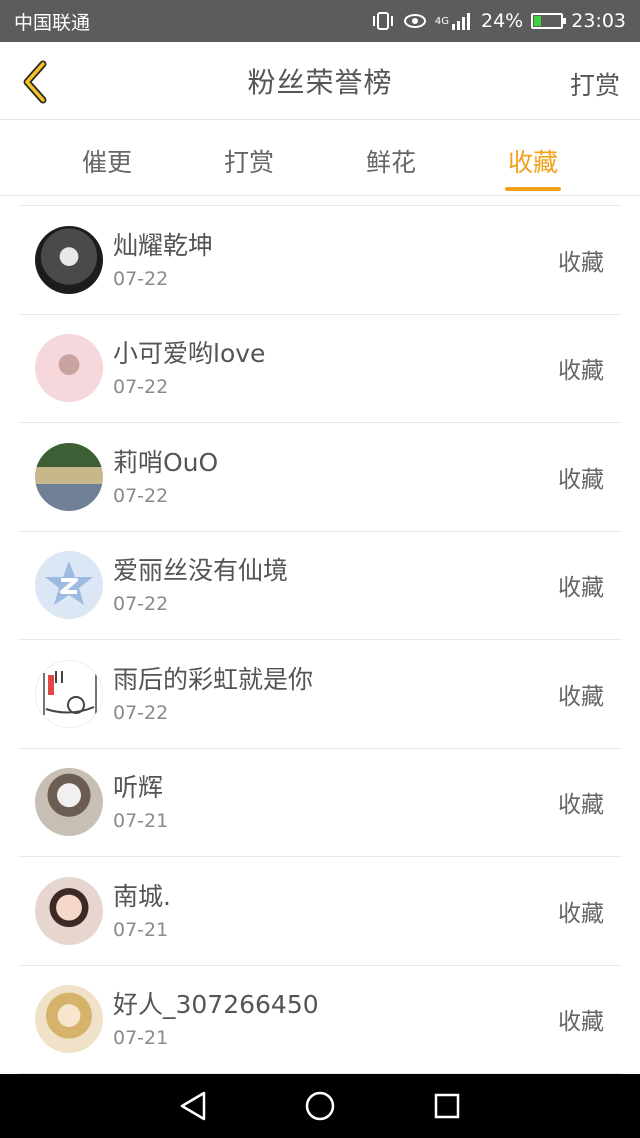  Describe the element at coordinates (107, 158) in the screenshot. I see `tab-urge: 催更` at that location.